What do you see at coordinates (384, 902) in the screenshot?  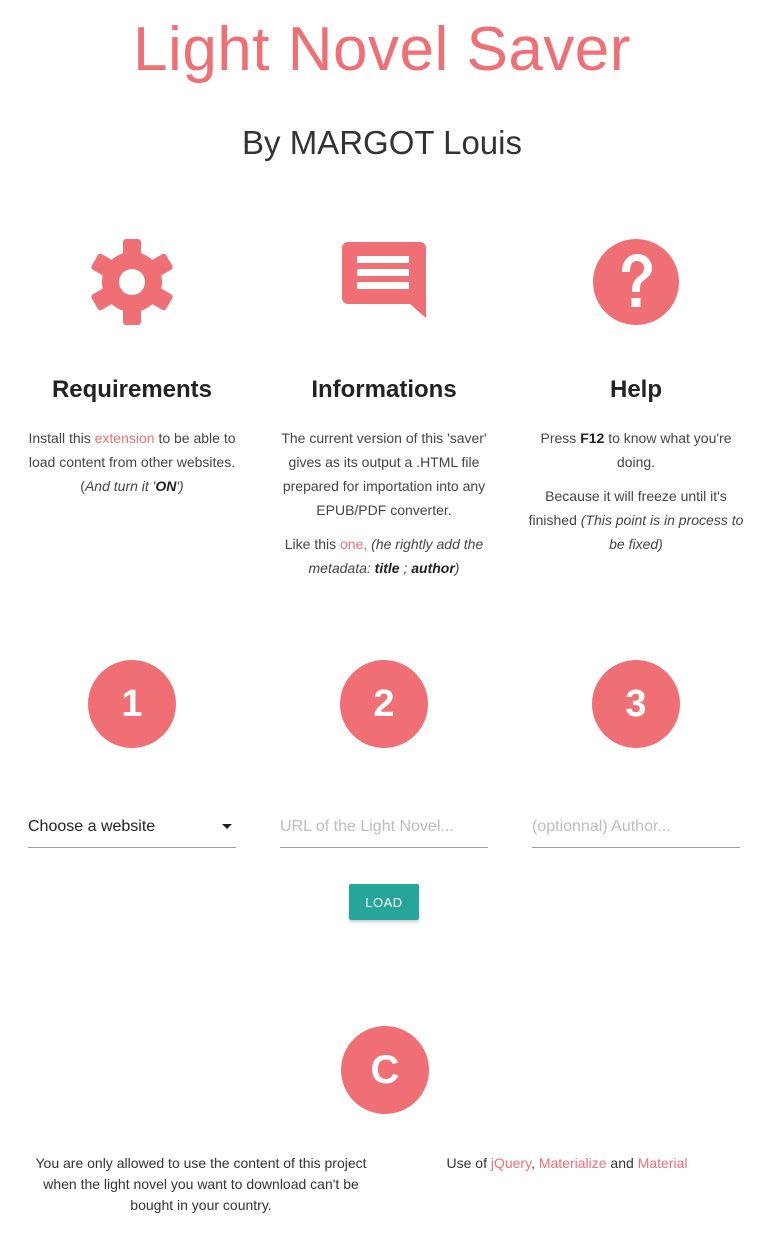 I see `load-button: LOAD` at bounding box center [384, 902].